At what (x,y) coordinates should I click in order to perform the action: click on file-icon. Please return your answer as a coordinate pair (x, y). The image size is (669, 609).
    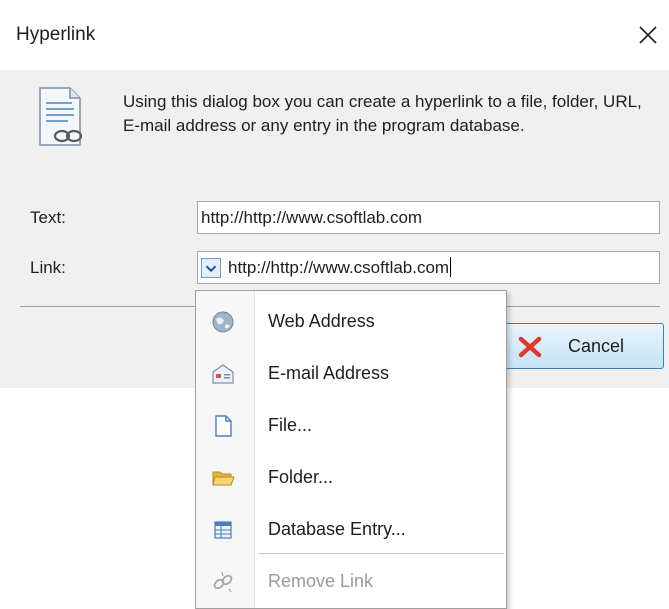
    Looking at the image, I should click on (223, 426).